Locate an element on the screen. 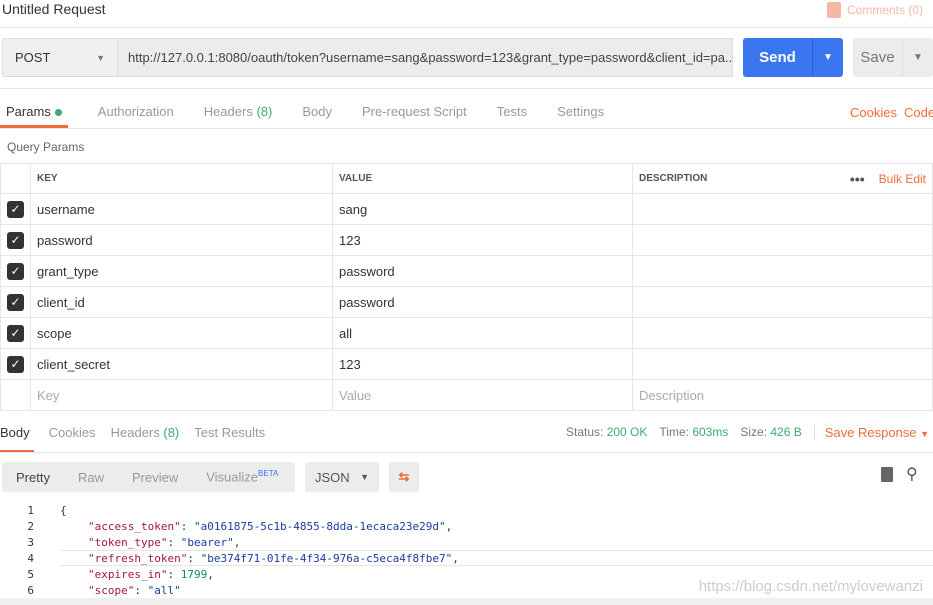 This screenshot has width=933, height=605. tab-label: Headers is located at coordinates (135, 432).